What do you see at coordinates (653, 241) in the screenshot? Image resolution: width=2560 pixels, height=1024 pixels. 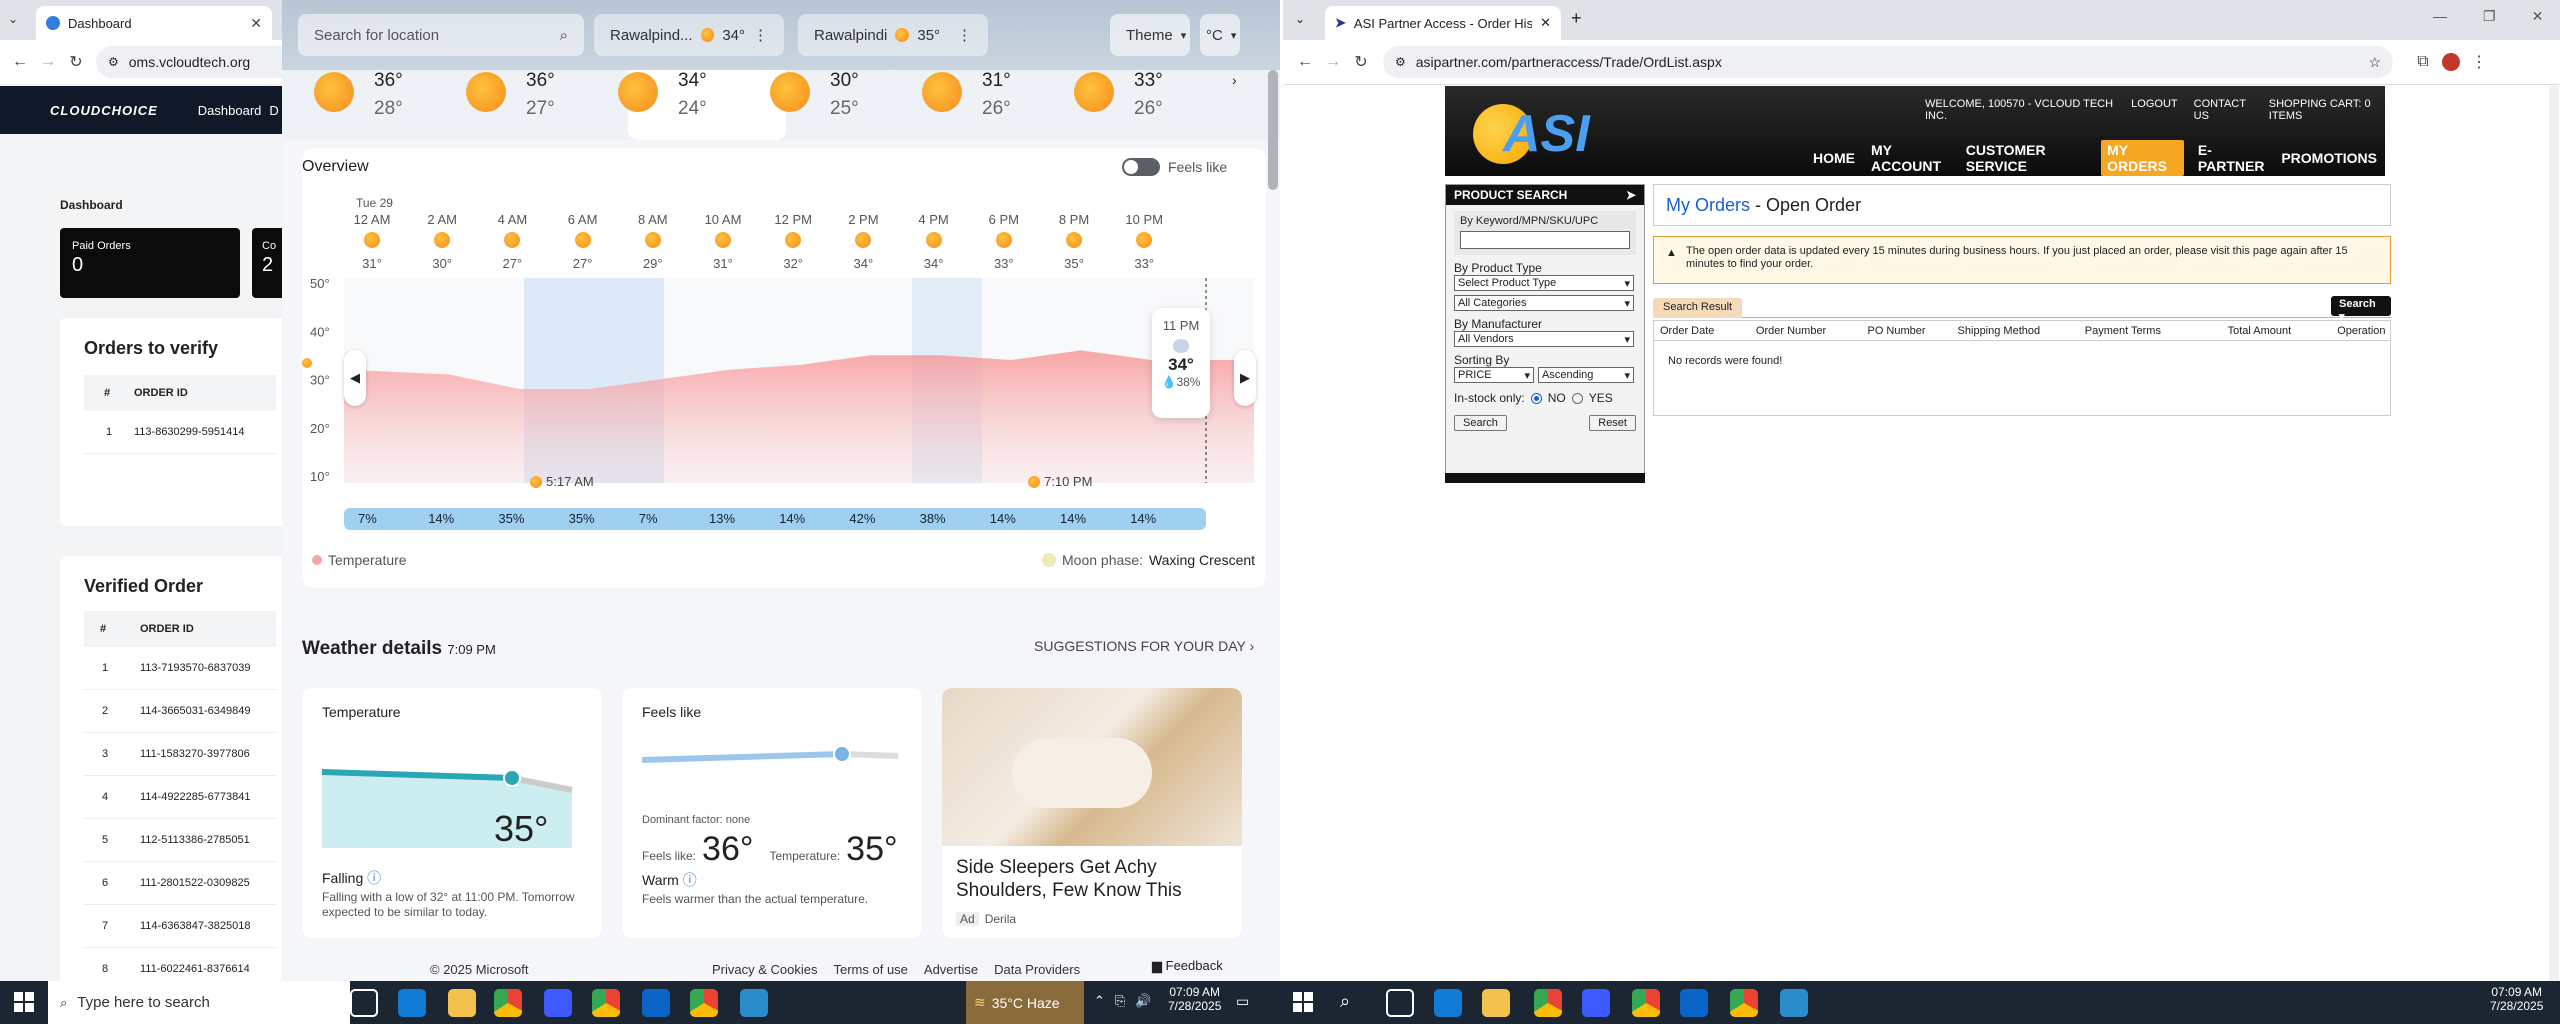 I see `hour-column: 8 AM 29°` at bounding box center [653, 241].